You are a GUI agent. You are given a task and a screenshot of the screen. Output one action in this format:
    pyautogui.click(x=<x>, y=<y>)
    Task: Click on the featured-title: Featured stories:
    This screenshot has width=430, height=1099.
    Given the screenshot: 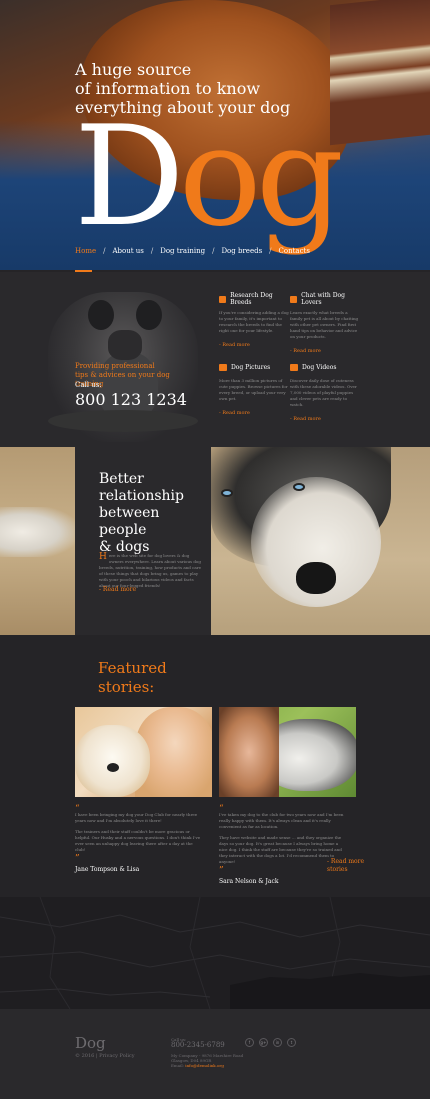 What is the action you would take?
    pyautogui.click(x=148, y=678)
    